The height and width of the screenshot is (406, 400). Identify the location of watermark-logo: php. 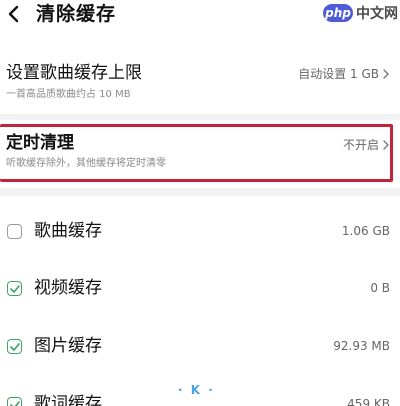
(338, 13).